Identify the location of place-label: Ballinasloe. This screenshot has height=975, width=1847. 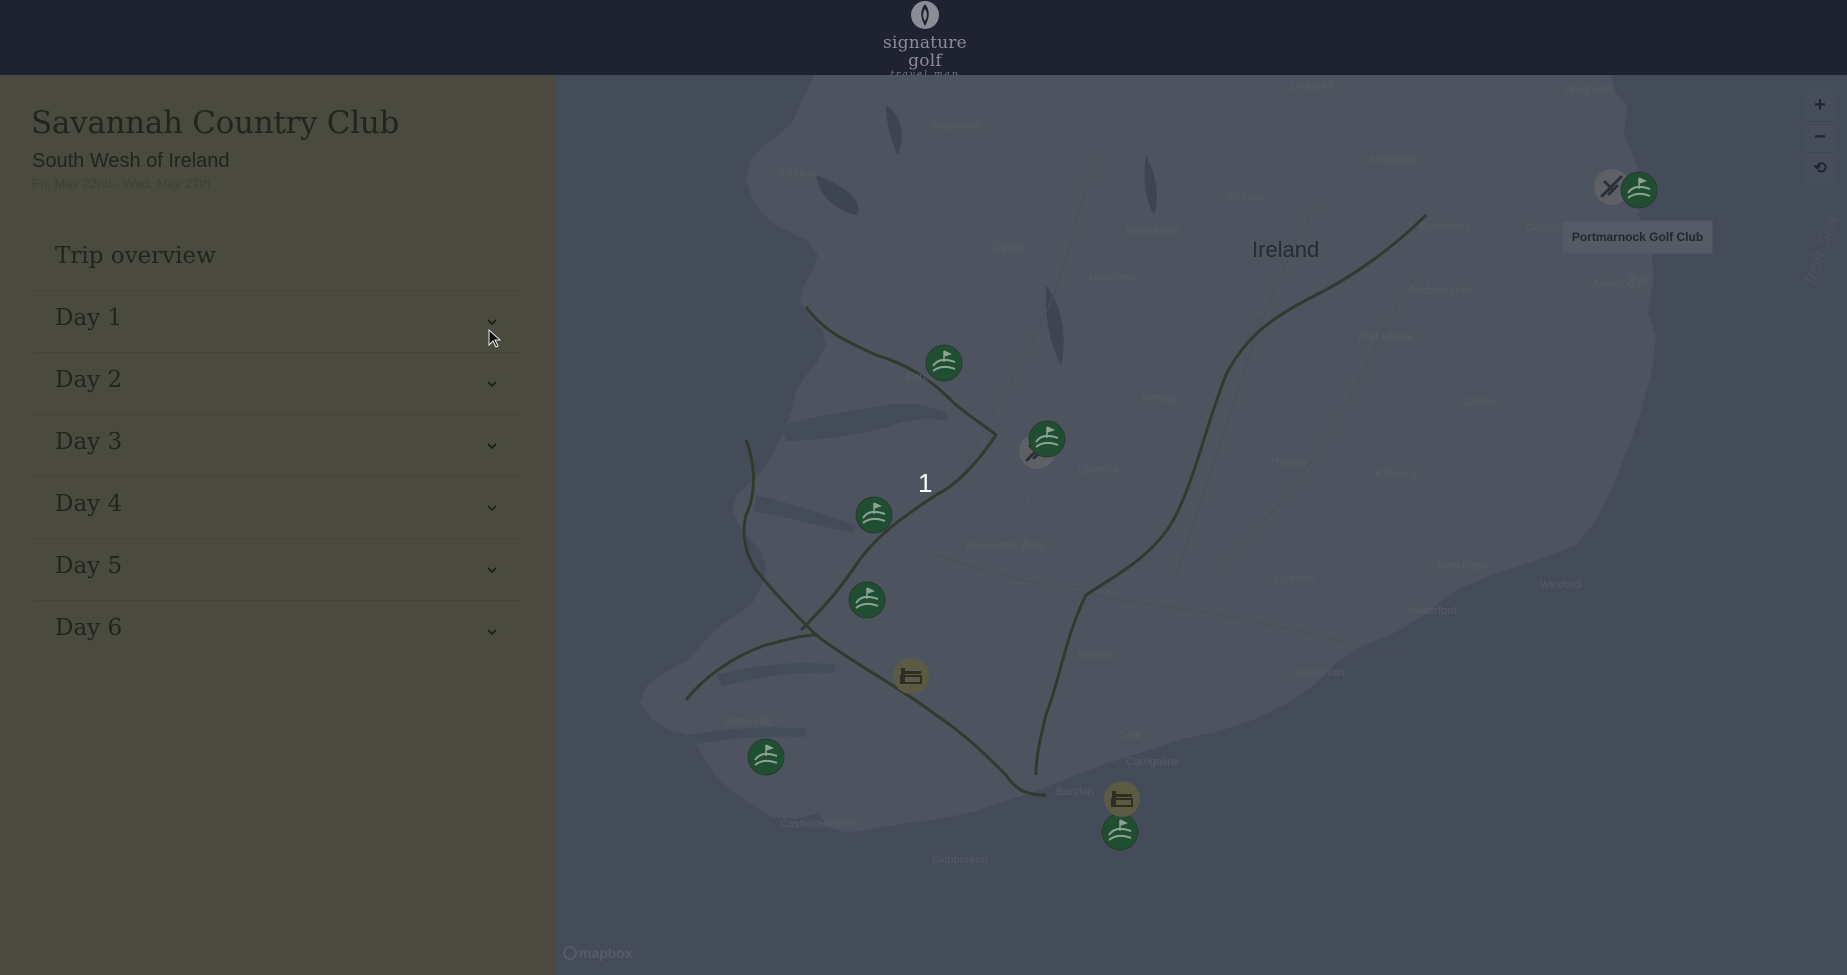
(1153, 231).